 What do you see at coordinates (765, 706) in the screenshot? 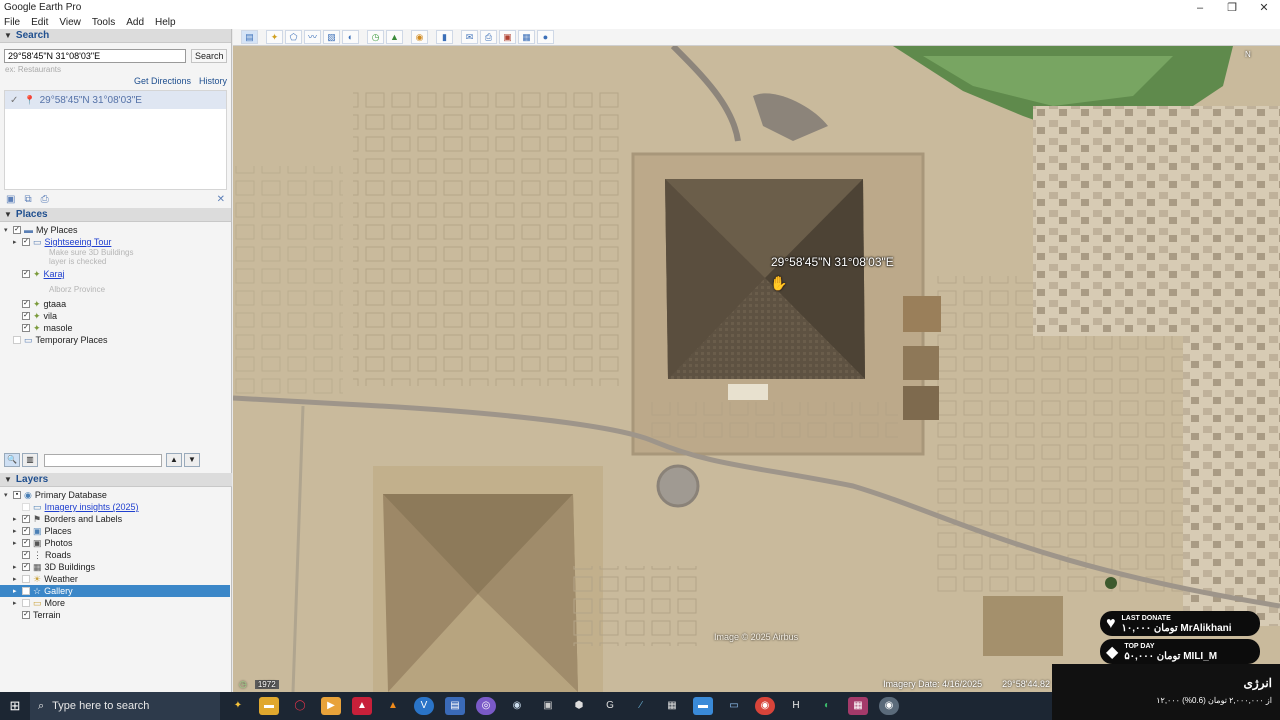
I see `chrome-icon: ◉` at bounding box center [765, 706].